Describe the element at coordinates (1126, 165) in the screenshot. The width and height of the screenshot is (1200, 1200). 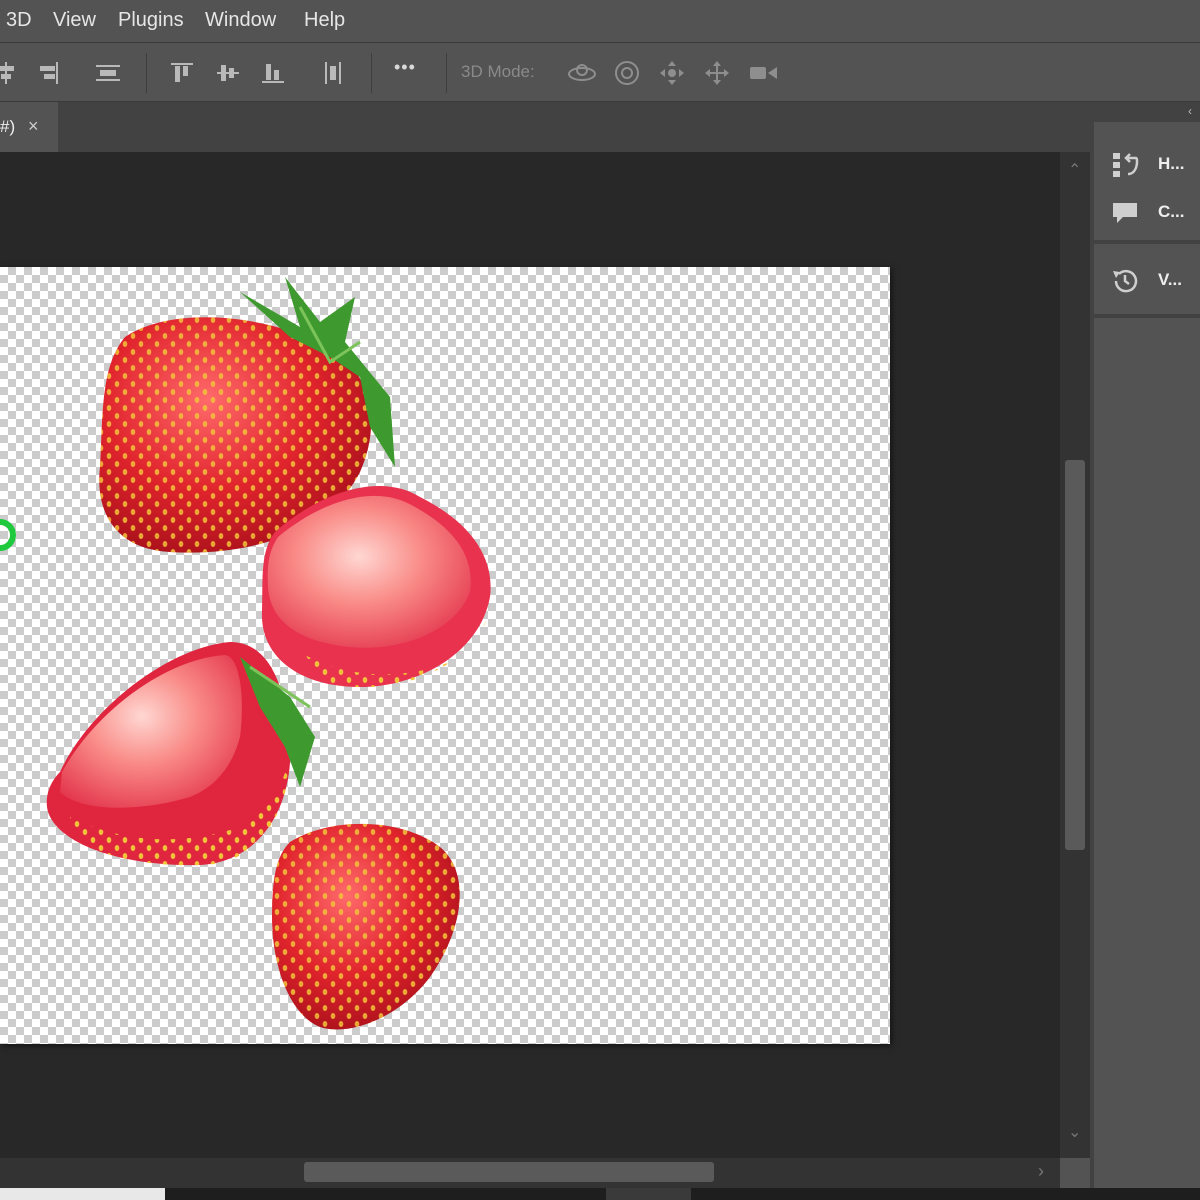
I see `history-icon` at that location.